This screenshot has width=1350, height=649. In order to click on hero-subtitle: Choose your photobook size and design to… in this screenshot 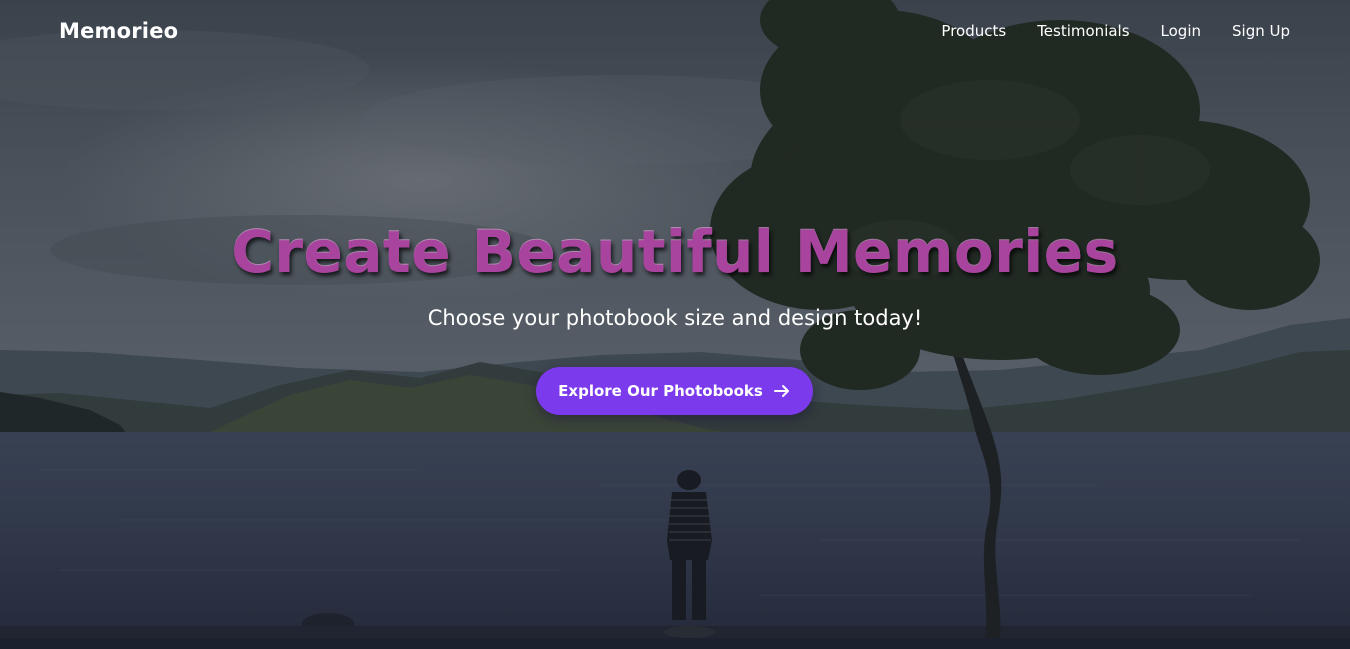, I will do `click(675, 318)`.